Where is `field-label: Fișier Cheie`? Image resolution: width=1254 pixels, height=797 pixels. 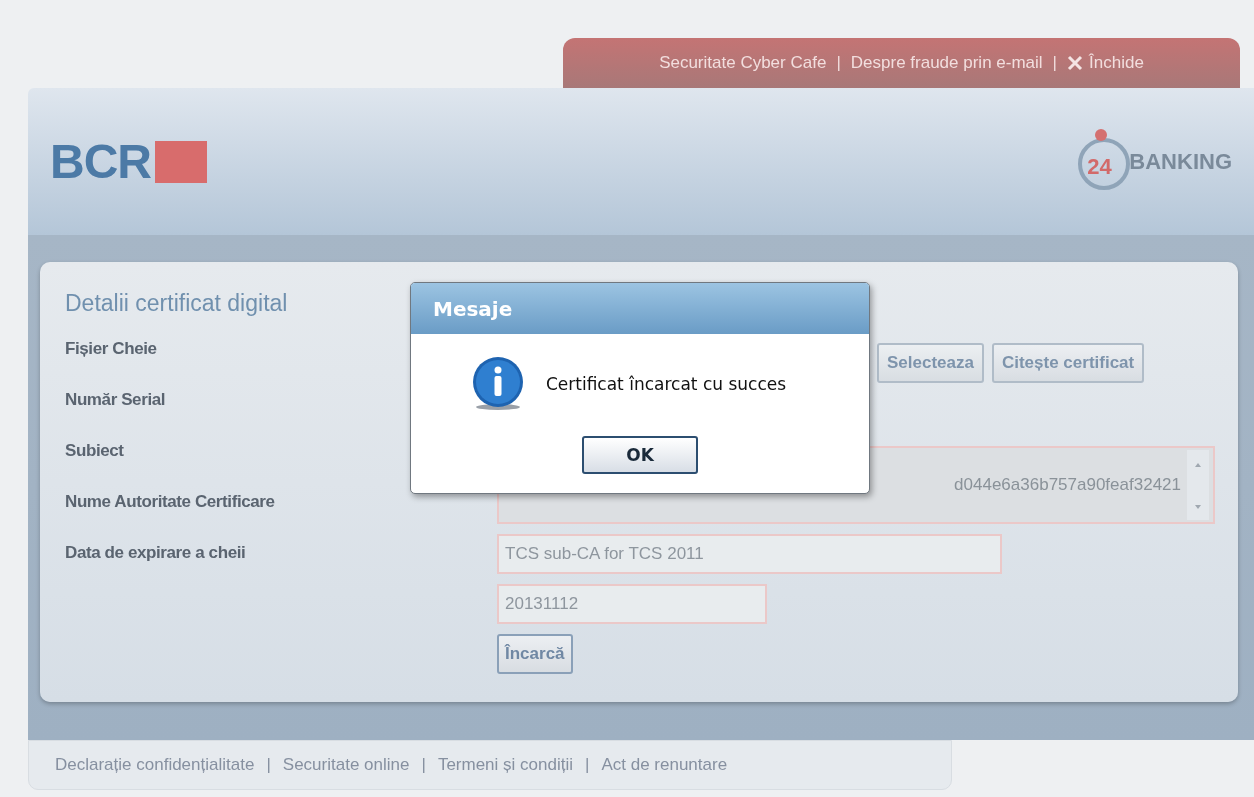
field-label: Fișier Cheie is located at coordinates (111, 349).